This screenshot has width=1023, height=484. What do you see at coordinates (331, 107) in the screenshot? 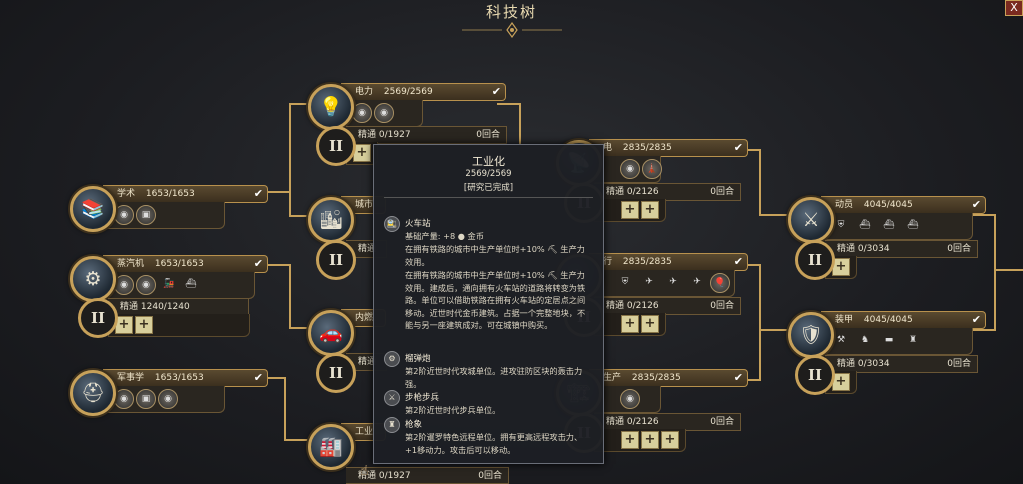
I see `lightbulb-icon: 💡` at bounding box center [331, 107].